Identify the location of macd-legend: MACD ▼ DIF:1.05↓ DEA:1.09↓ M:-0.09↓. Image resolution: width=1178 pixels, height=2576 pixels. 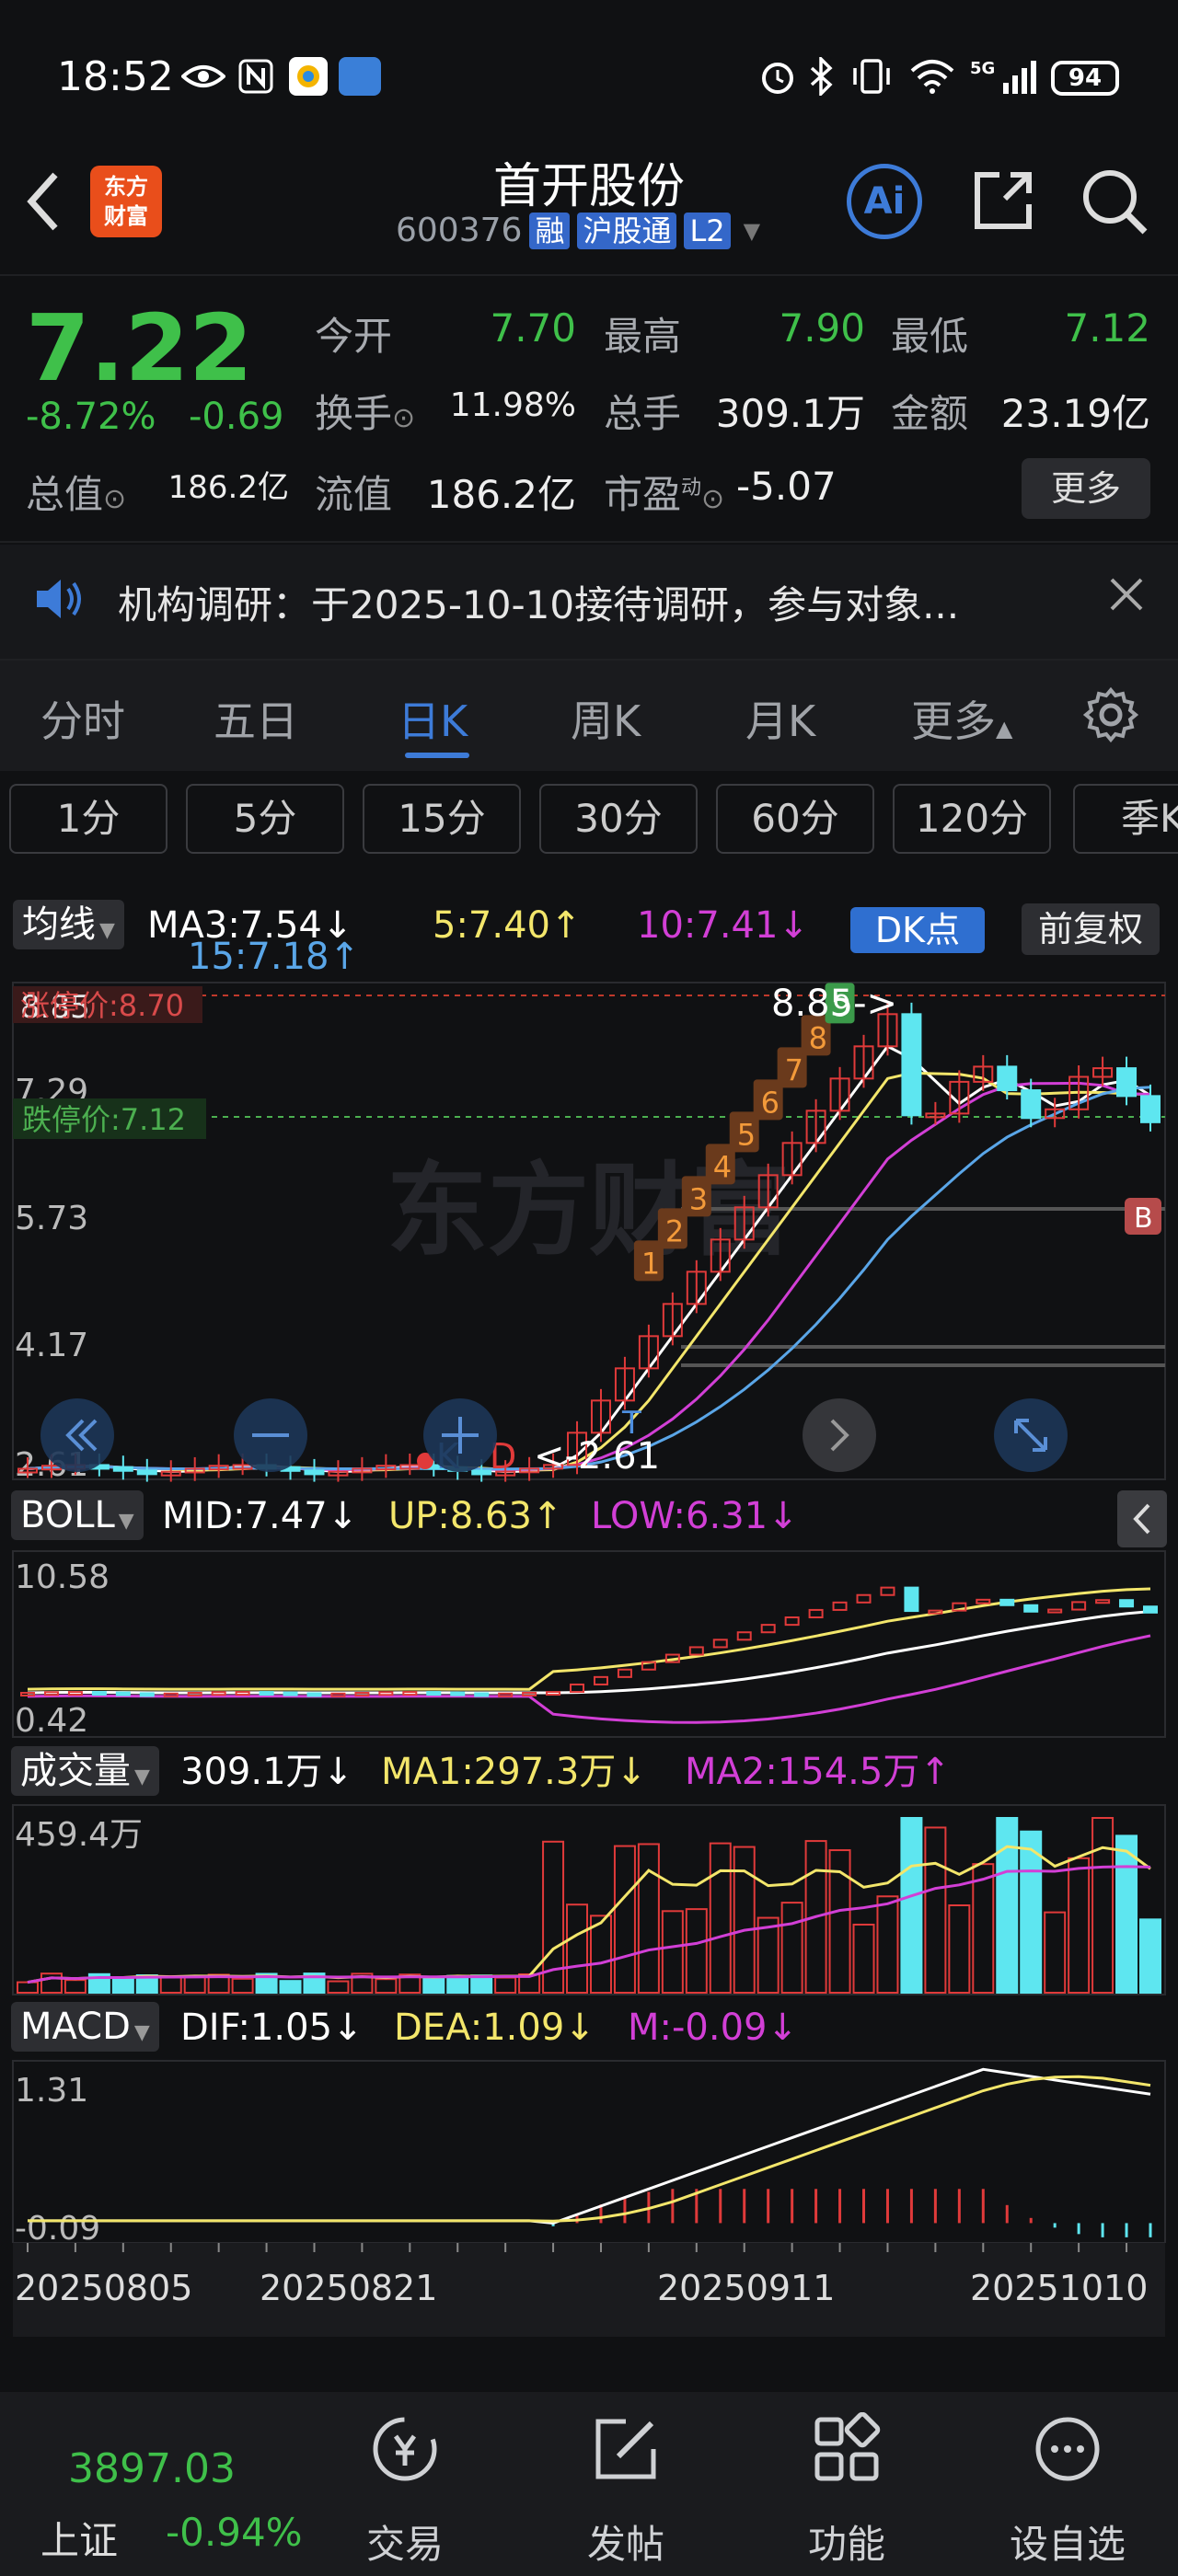
(589, 2028).